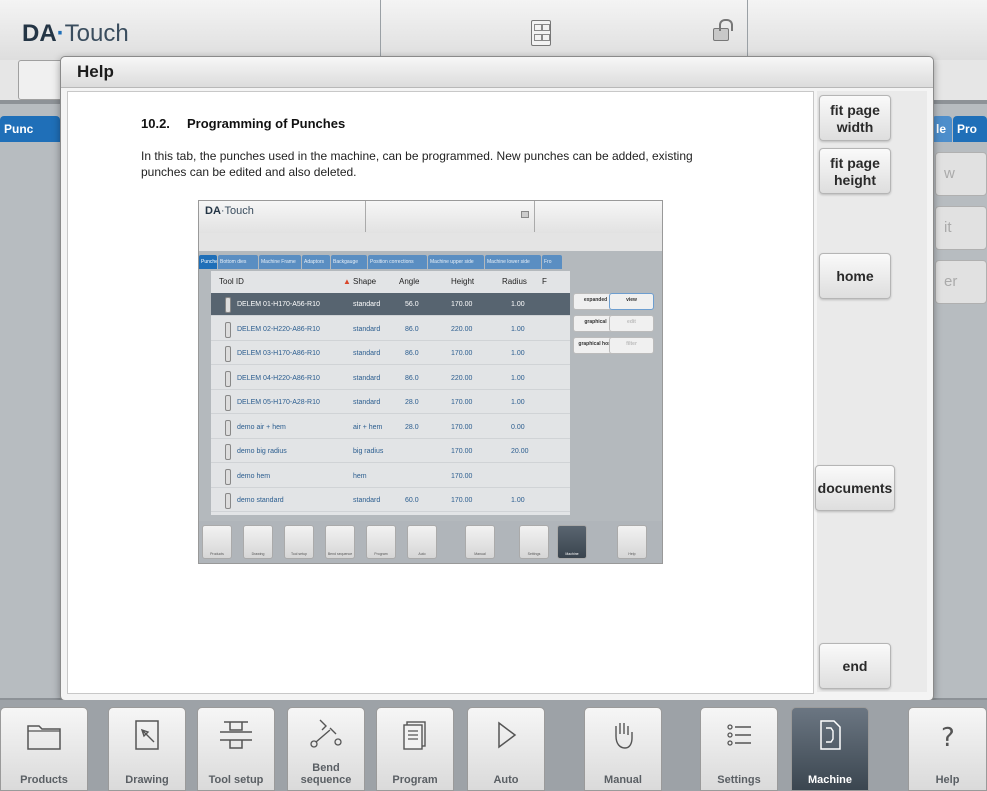  What do you see at coordinates (961, 282) in the screenshot?
I see `background-button: er` at bounding box center [961, 282].